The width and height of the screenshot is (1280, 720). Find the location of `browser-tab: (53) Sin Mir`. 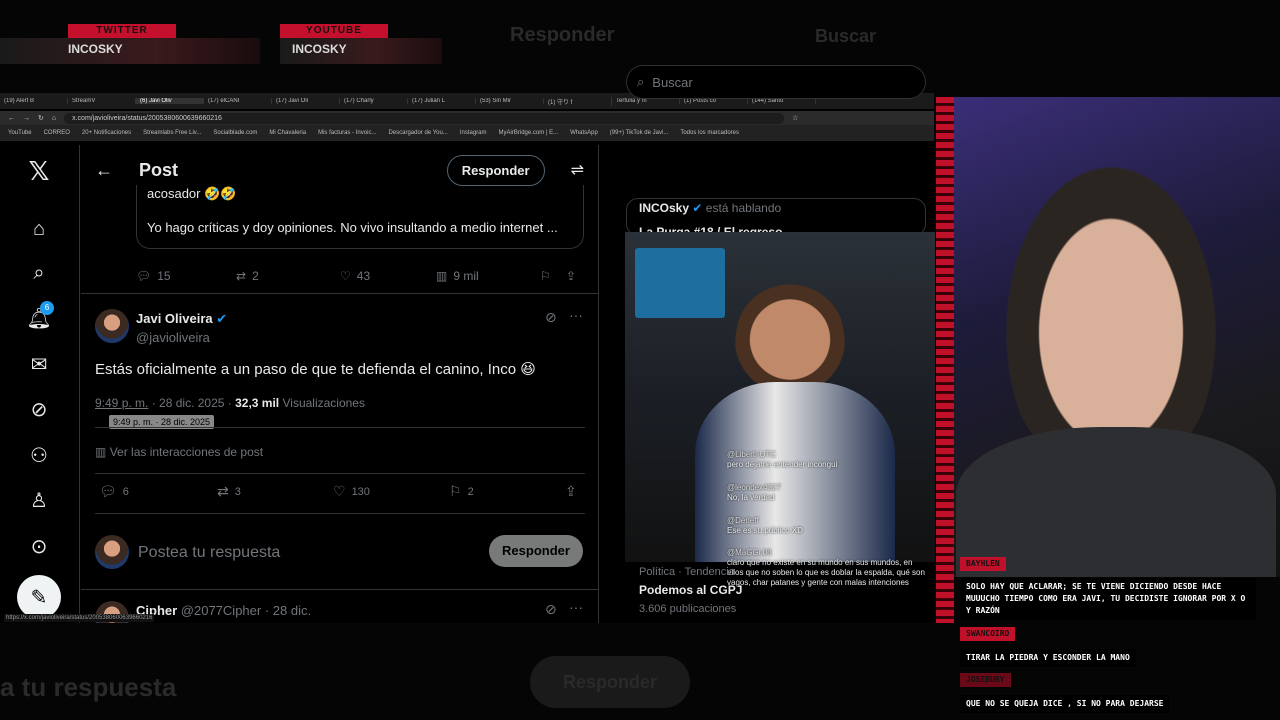

browser-tab: (53) Sin Mir is located at coordinates (510, 101).